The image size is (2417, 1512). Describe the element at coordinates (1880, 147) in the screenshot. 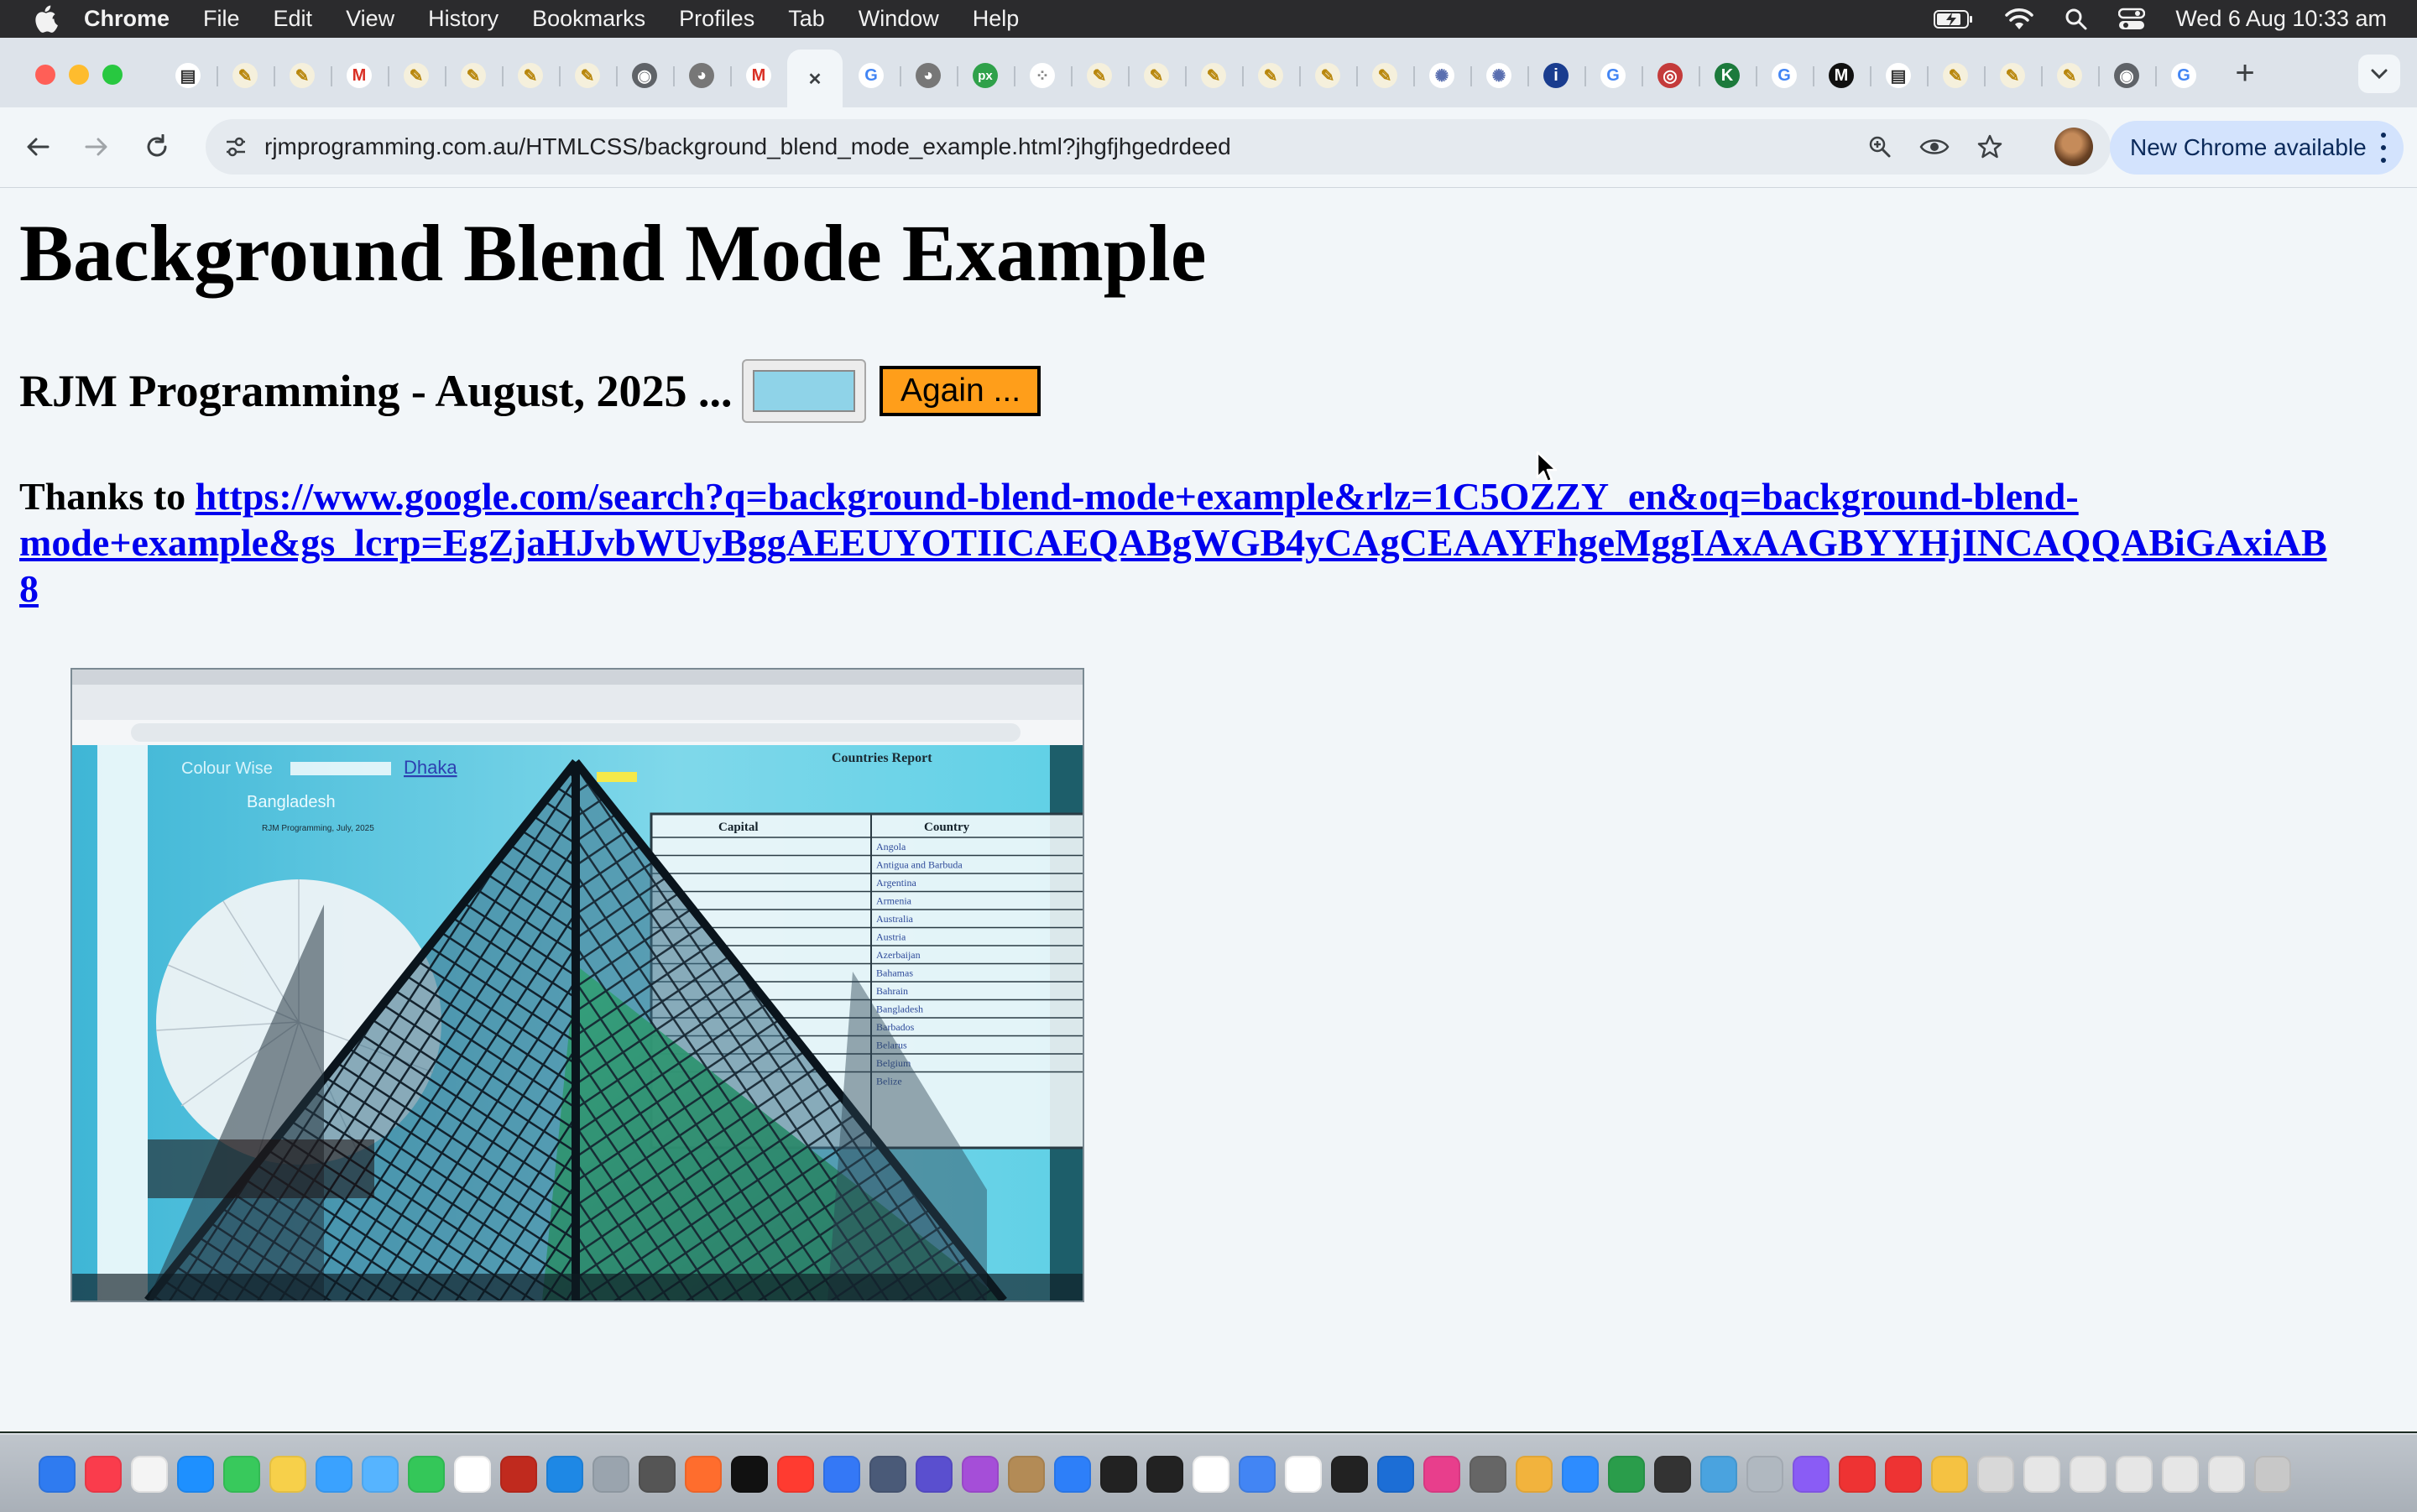

I see `zoom-icon` at that location.